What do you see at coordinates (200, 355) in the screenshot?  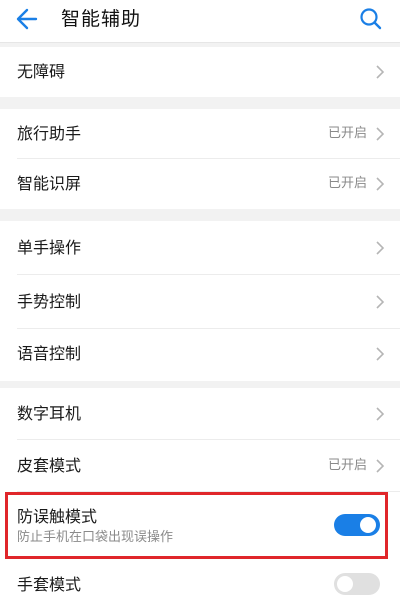 I see `settings-item-voice-control: 语音控制` at bounding box center [200, 355].